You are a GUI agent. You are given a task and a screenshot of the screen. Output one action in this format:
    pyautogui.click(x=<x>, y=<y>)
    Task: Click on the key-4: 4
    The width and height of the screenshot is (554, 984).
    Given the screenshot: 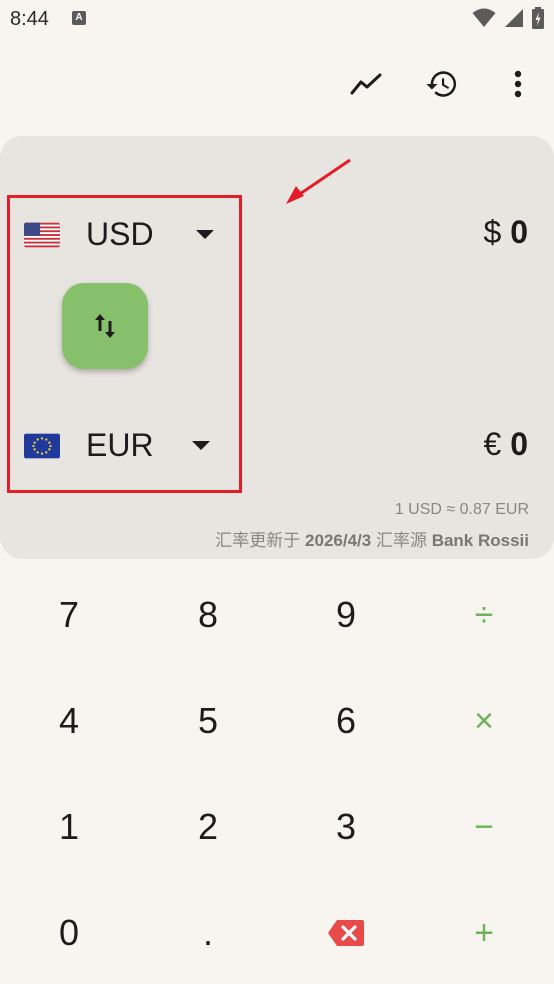 What is the action you would take?
    pyautogui.click(x=69, y=721)
    